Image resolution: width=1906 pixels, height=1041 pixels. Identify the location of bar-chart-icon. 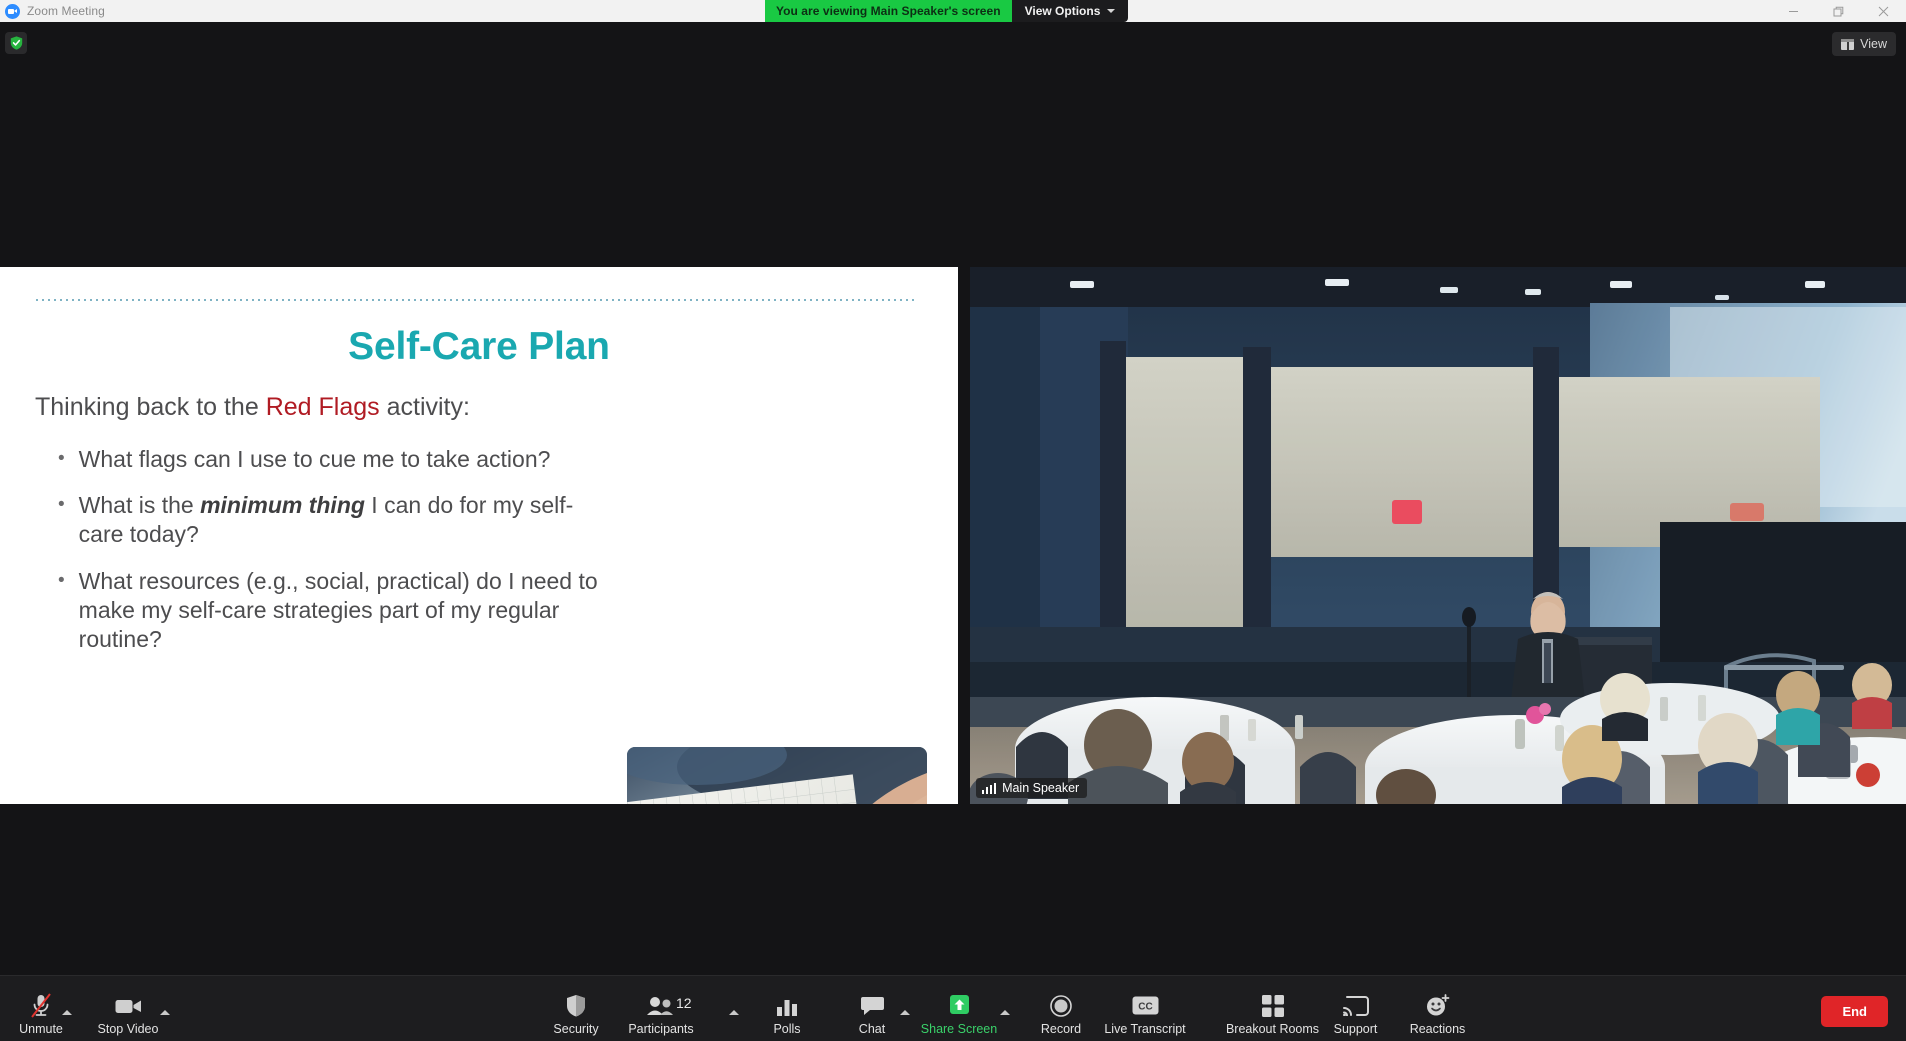
(787, 1006).